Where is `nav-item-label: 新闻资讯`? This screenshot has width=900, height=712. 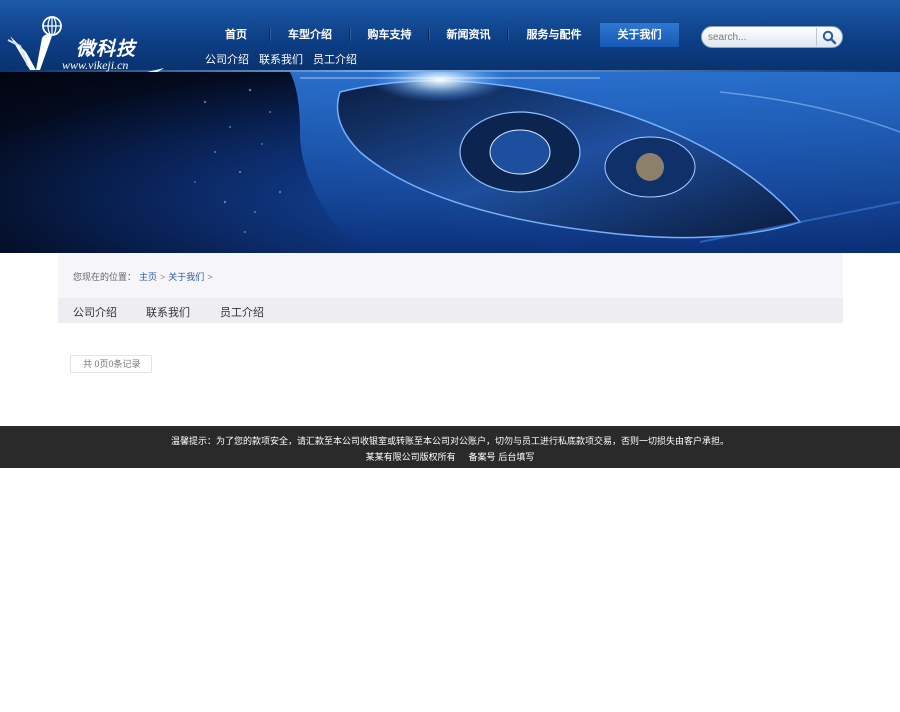
nav-item-label: 新闻资讯 is located at coordinates (468, 34).